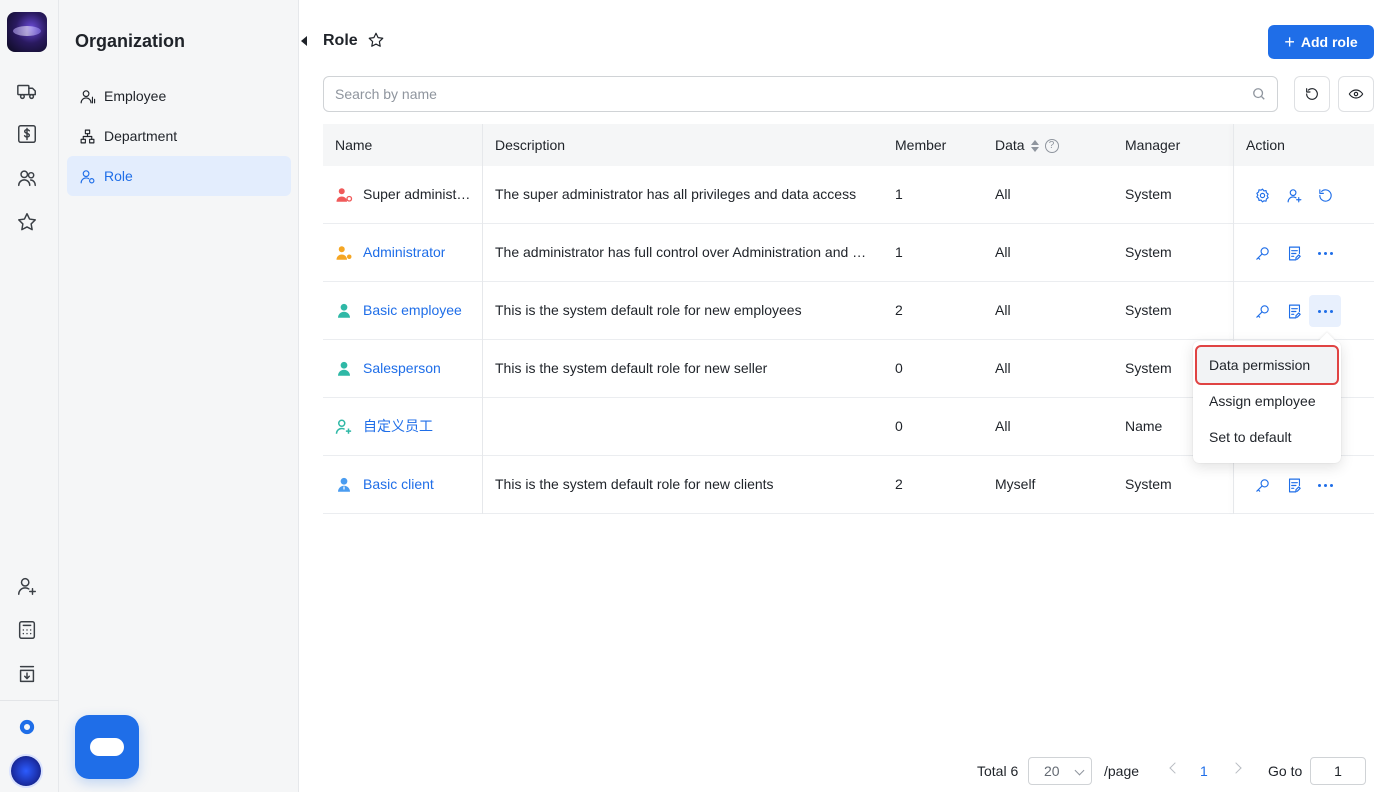 The width and height of the screenshot is (1394, 792). I want to click on description-cell, so click(683, 426).